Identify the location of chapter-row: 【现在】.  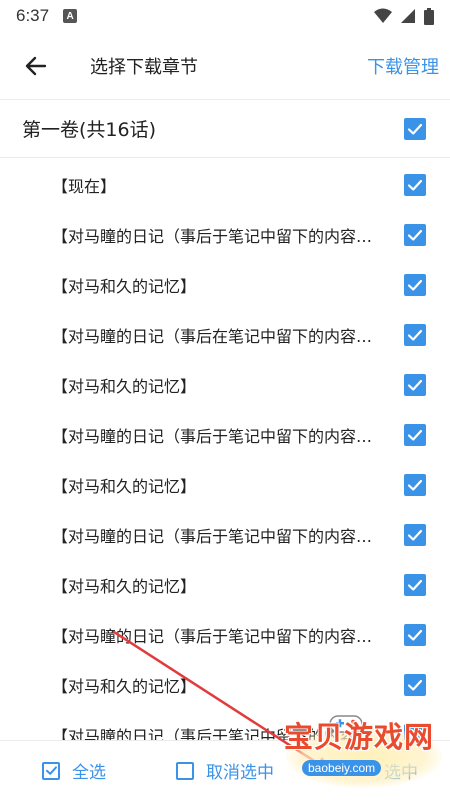
(225, 185).